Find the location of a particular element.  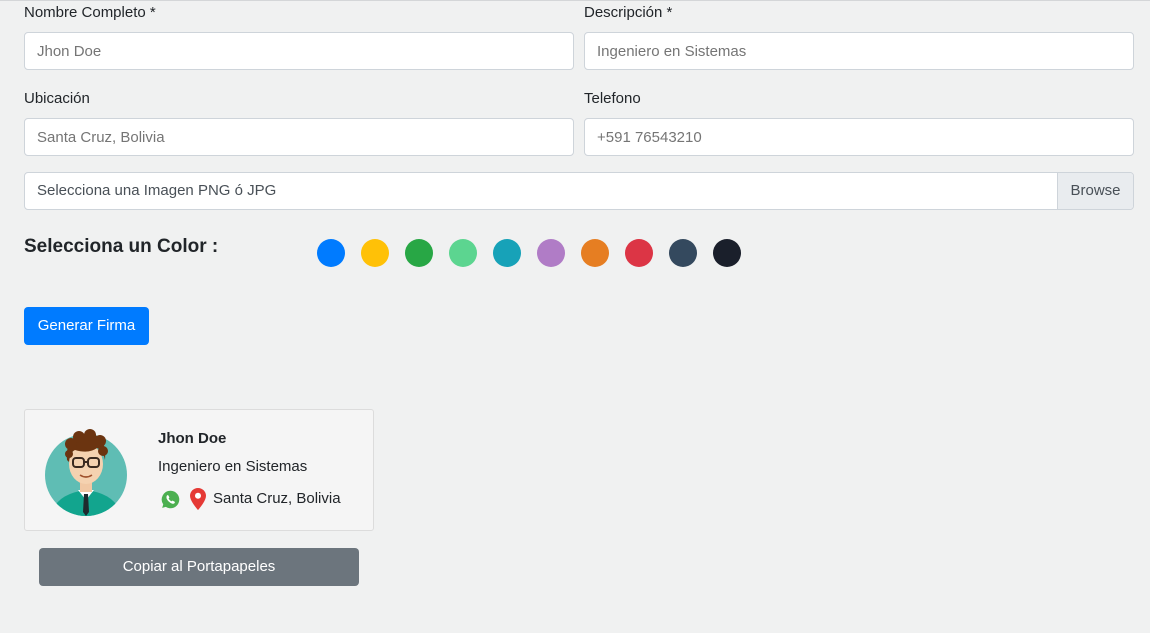

name-label: Nombre Completo * is located at coordinates (90, 12).